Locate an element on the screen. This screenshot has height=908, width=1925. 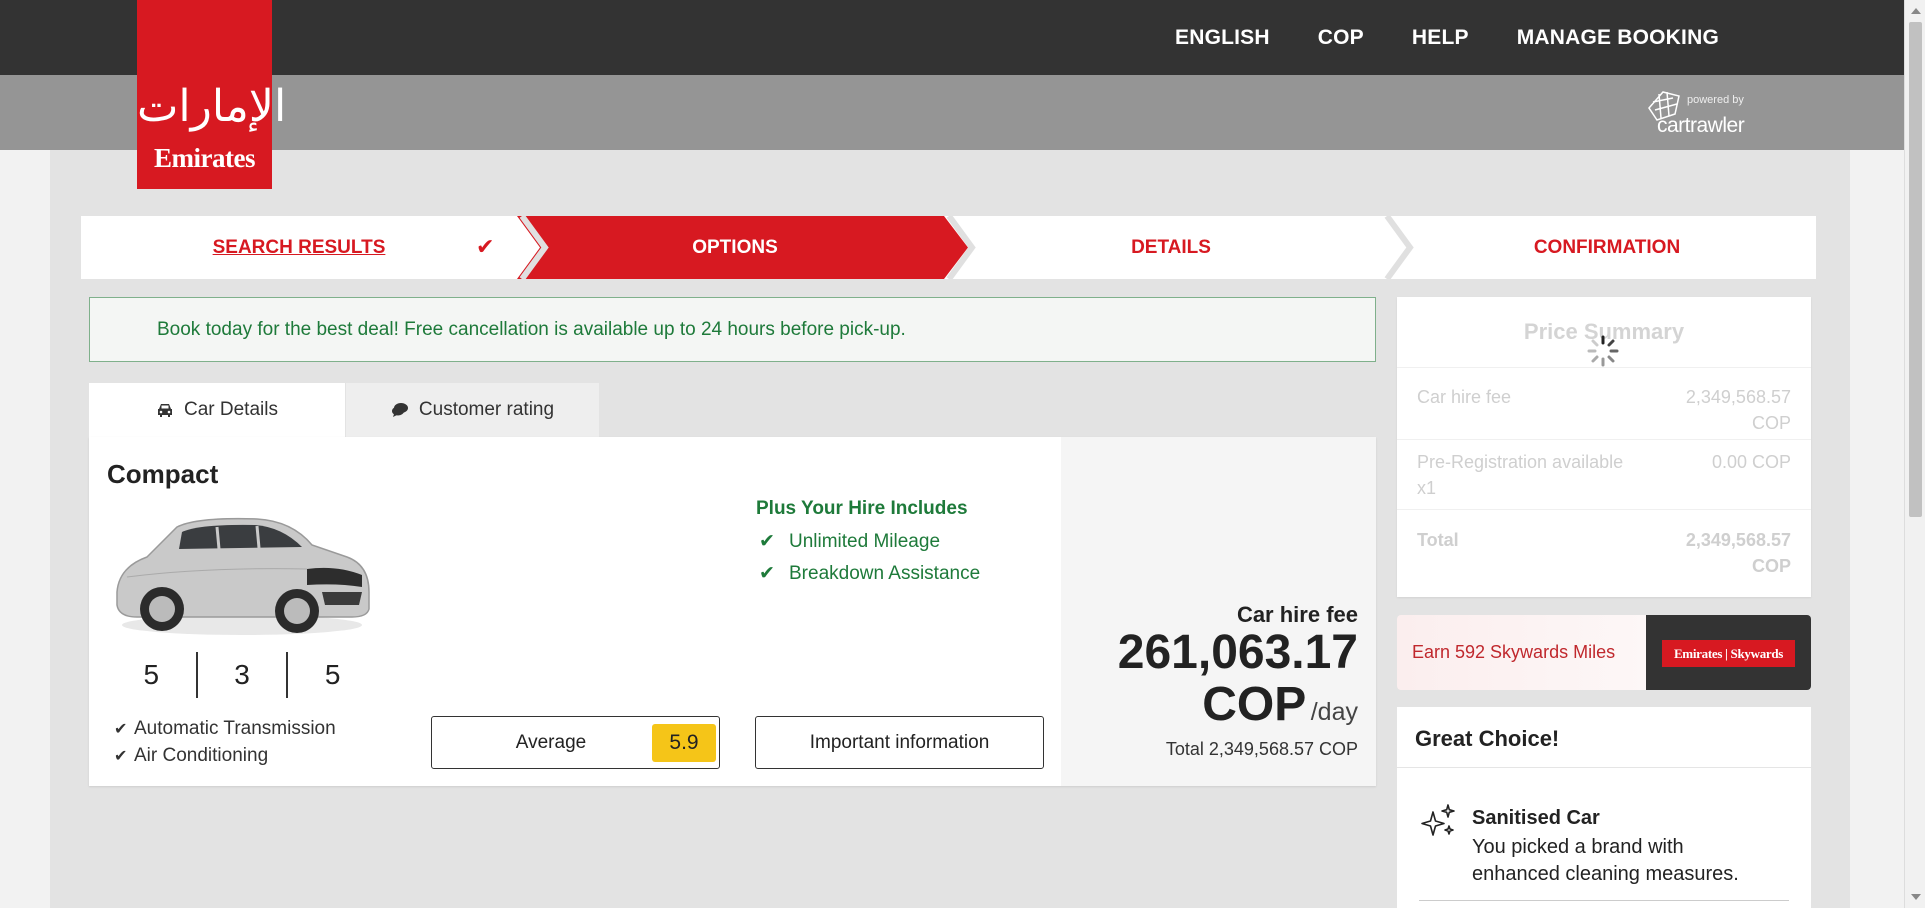
emirates-logo: الإمارات Emirates is located at coordinates (212, 94).